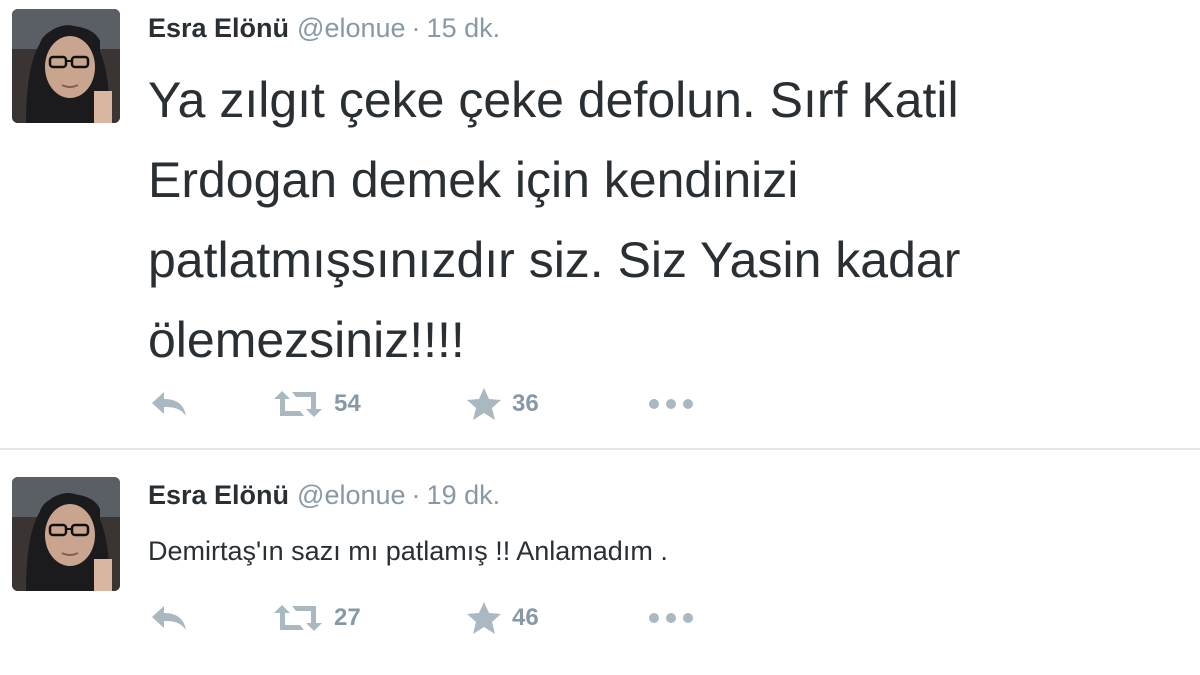  Describe the element at coordinates (464, 495) in the screenshot. I see `timestamp: 19 dk.` at that location.